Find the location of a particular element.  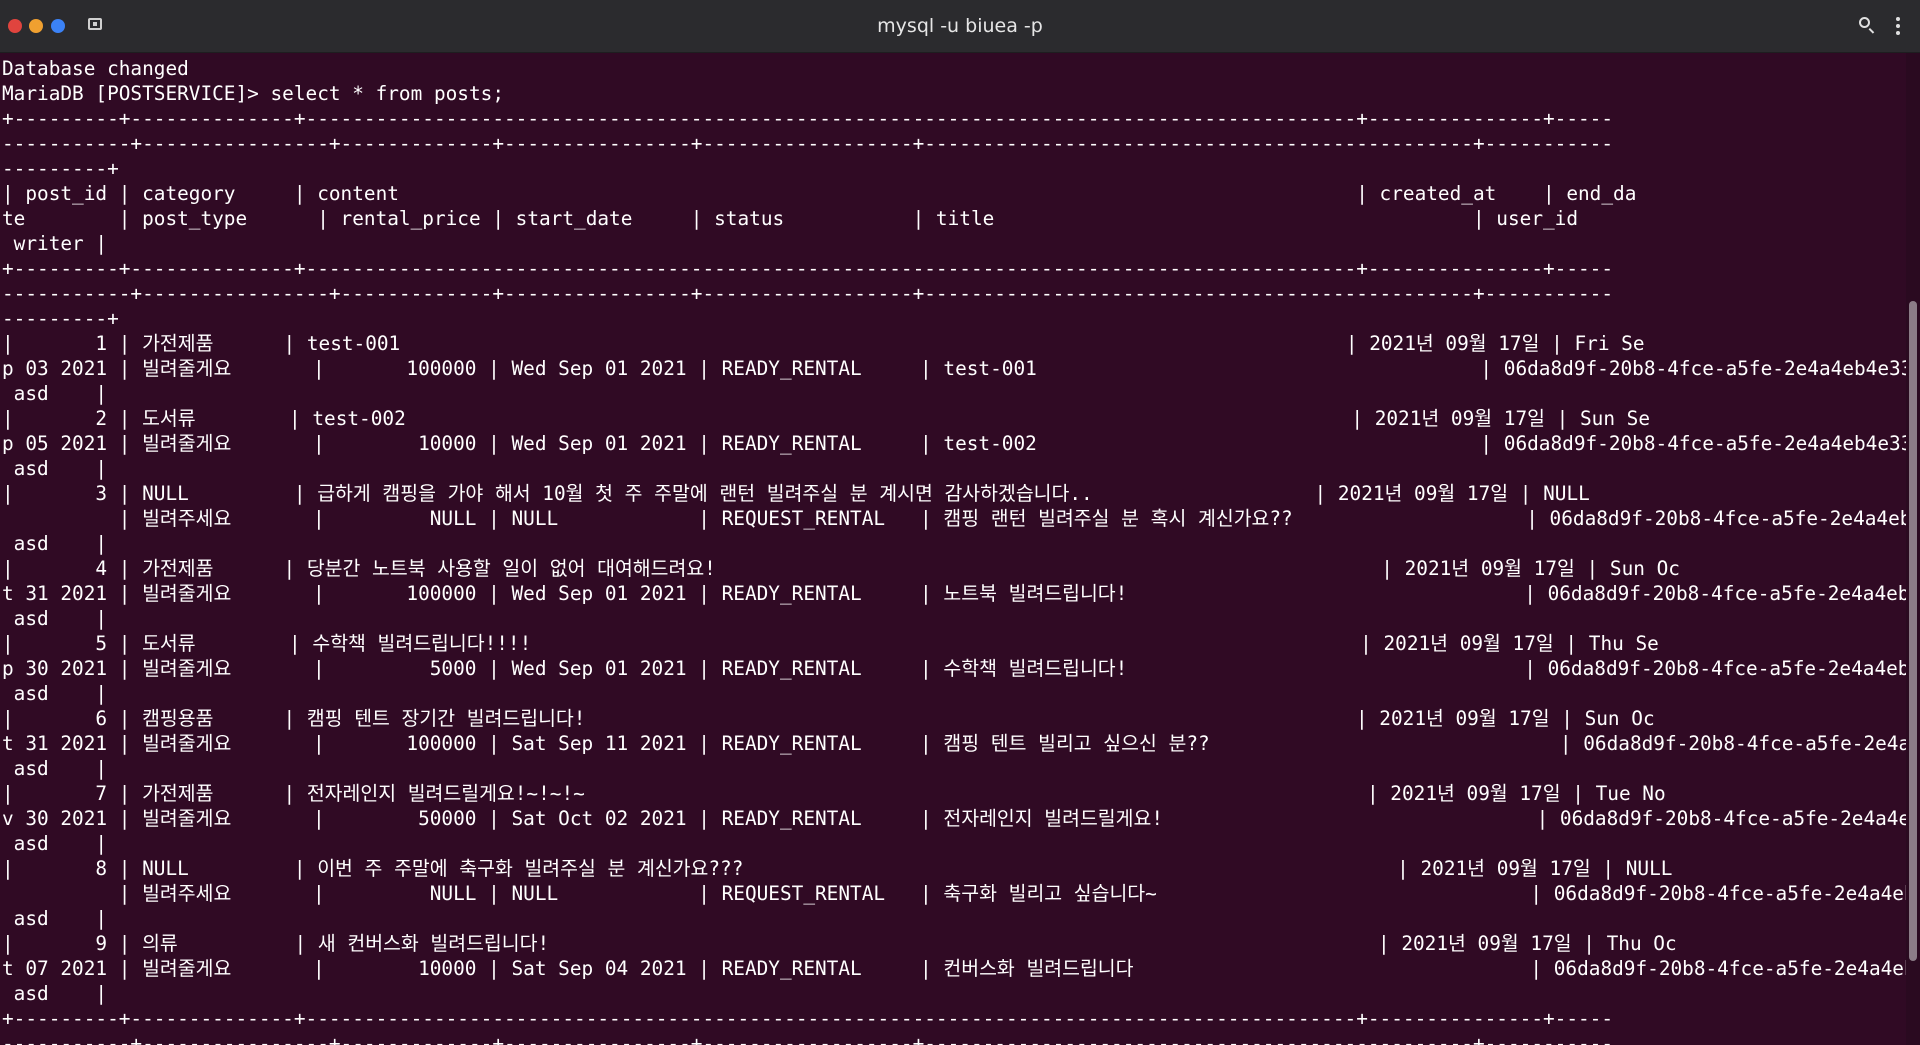

kebab-menu-icon is located at coordinates (1898, 26).